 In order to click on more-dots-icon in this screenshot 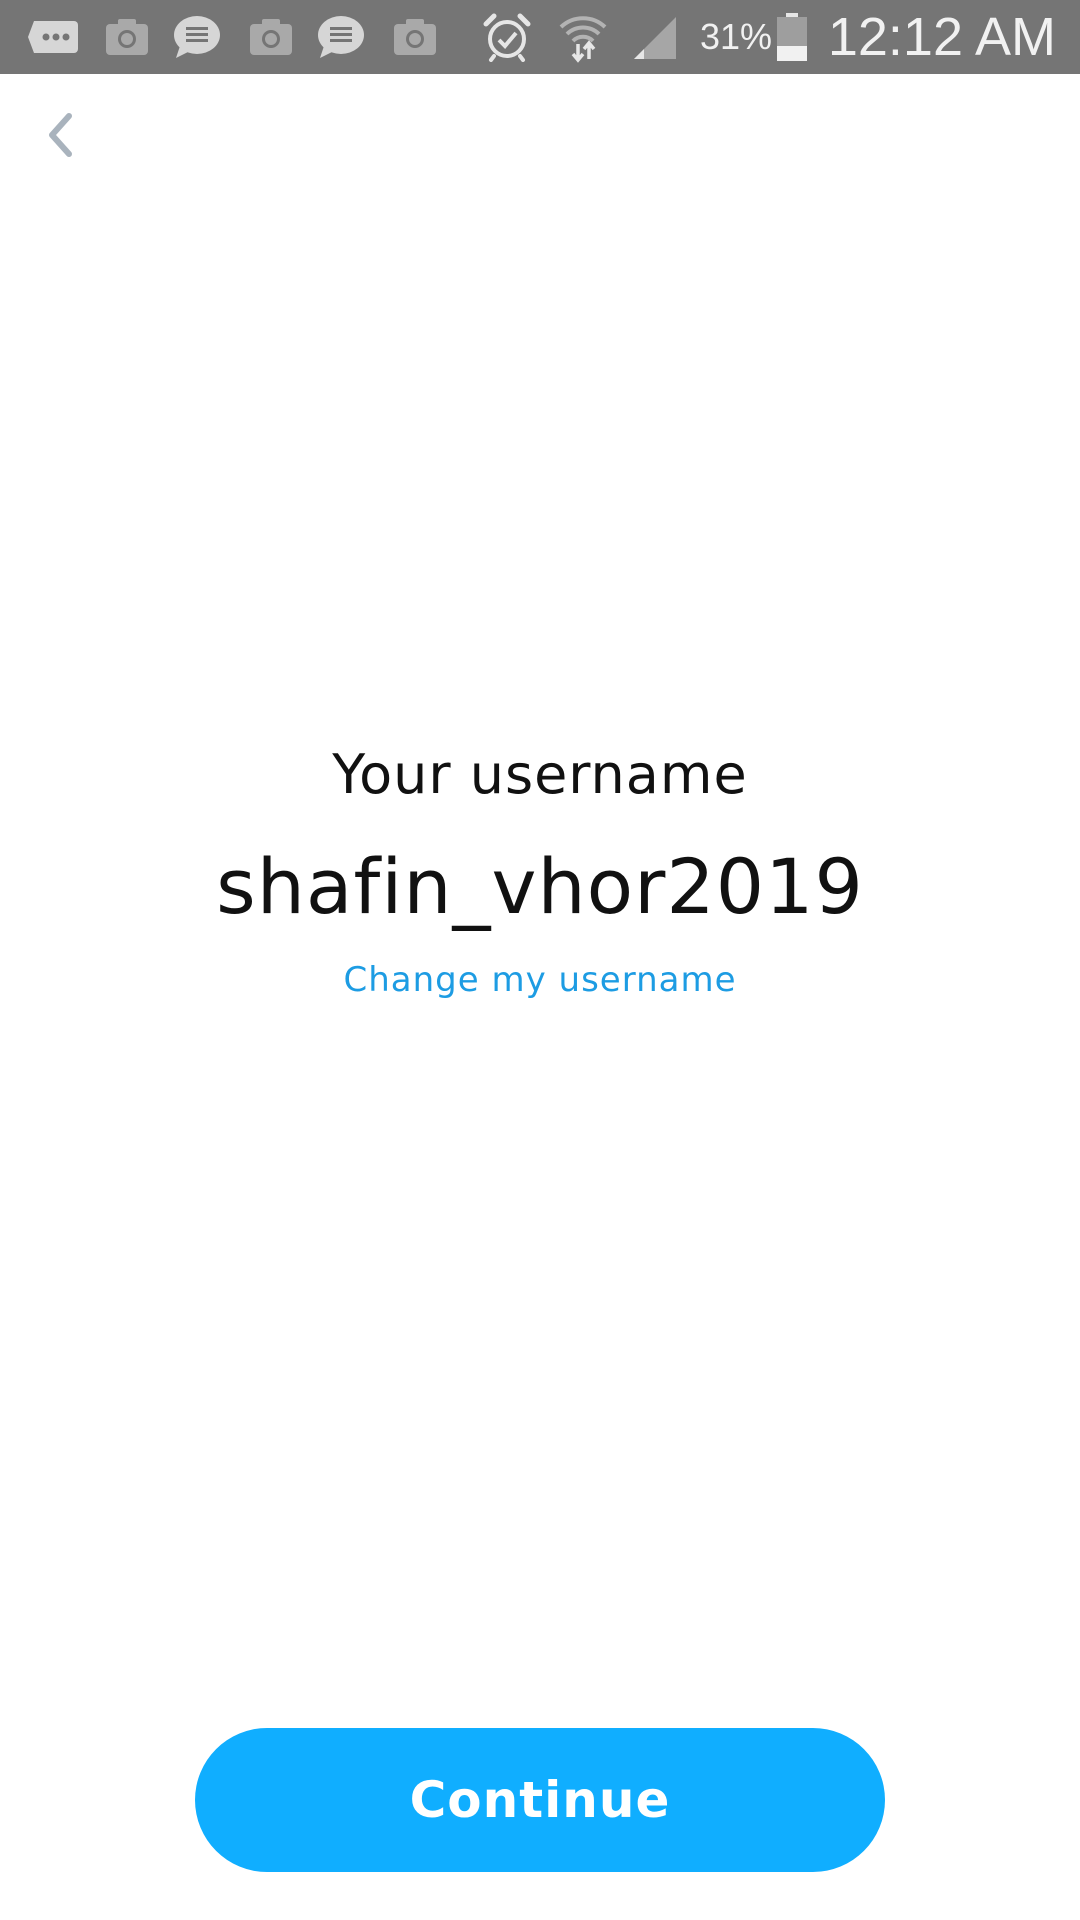, I will do `click(53, 37)`.